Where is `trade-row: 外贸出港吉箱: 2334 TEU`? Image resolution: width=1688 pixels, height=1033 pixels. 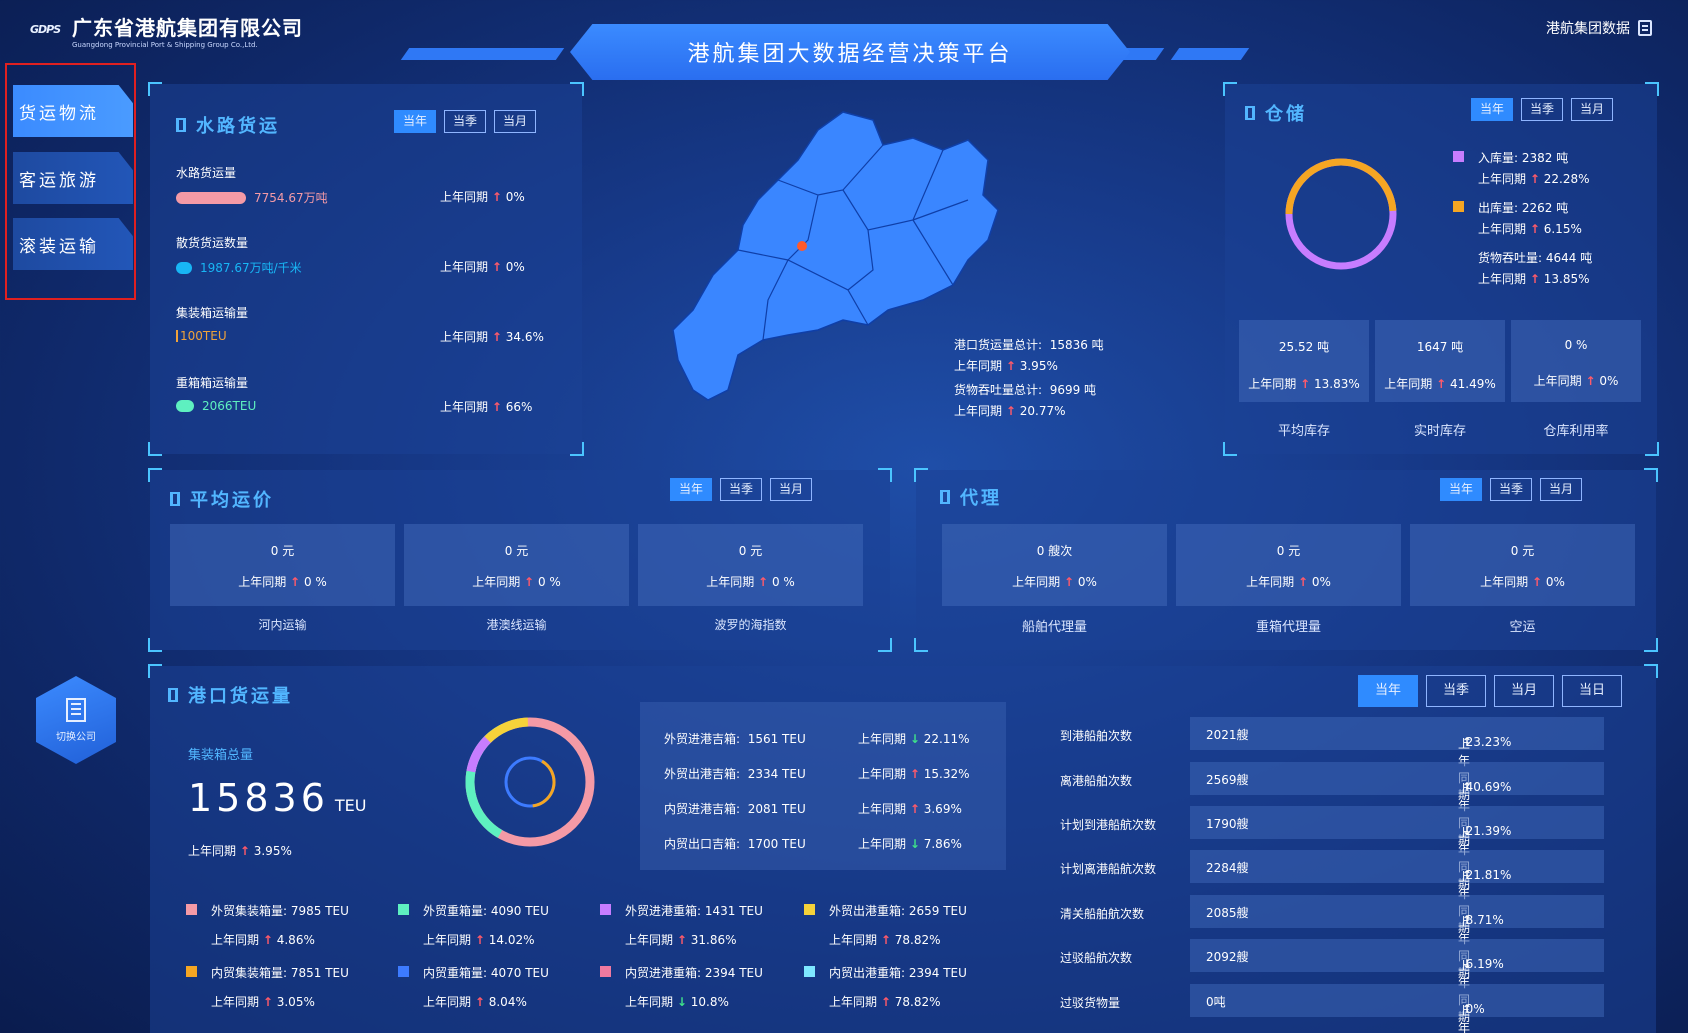 trade-row: 外贸出港吉箱: 2334 TEU is located at coordinates (735, 774).